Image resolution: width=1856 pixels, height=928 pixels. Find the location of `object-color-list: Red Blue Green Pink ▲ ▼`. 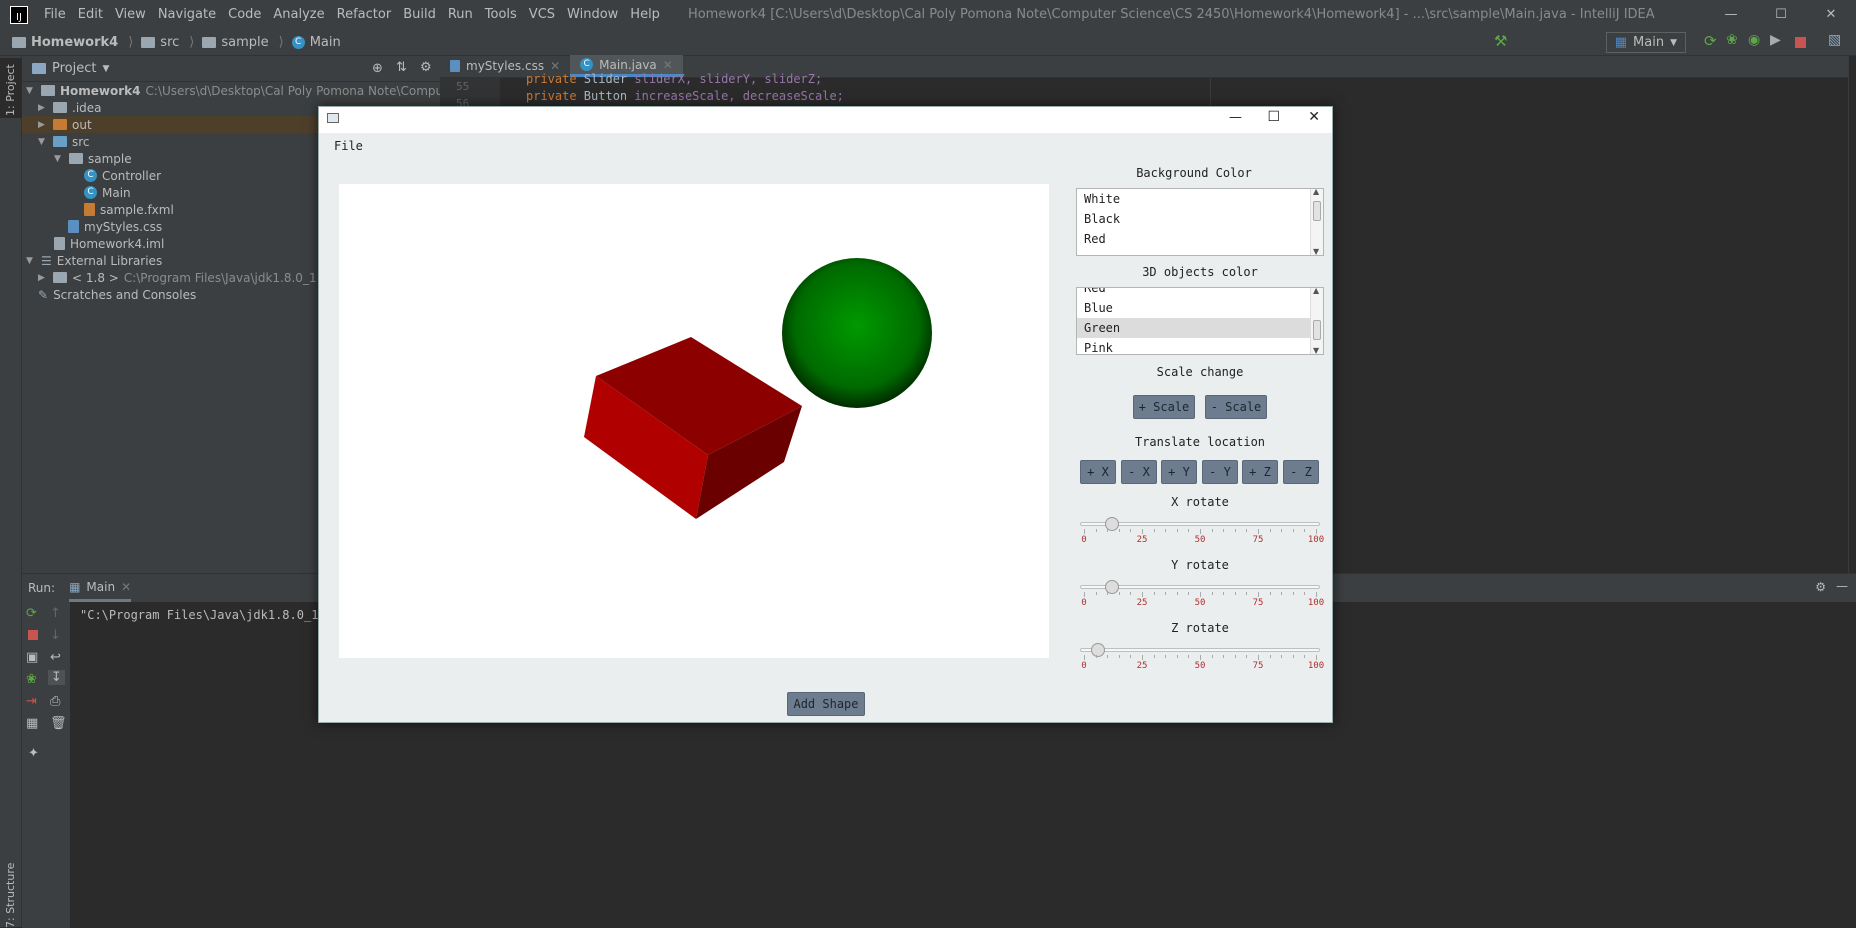

object-color-list: Red Blue Green Pink ▲ ▼ is located at coordinates (1200, 321).